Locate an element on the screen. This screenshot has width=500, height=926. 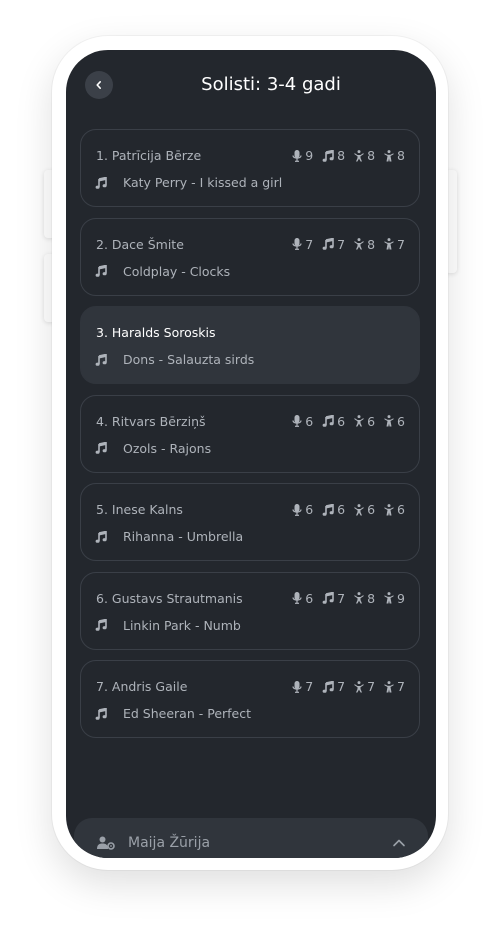
score-value: 9 is located at coordinates (309, 155).